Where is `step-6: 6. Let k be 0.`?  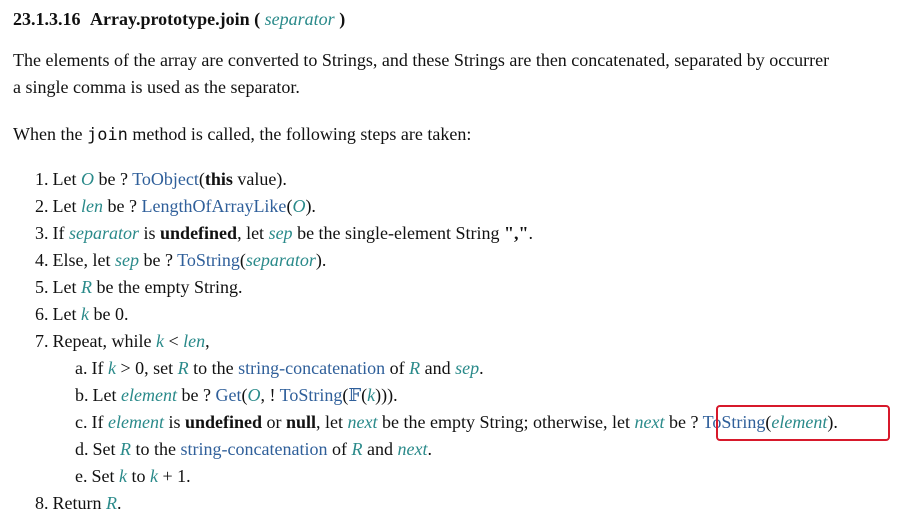 step-6: 6. Let k be 0. is located at coordinates (82, 314).